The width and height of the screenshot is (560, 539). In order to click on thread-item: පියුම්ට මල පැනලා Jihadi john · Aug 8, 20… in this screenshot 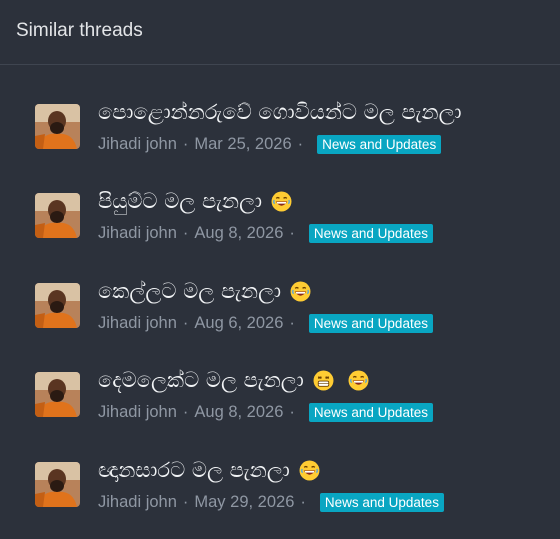, I will do `click(295, 220)`.